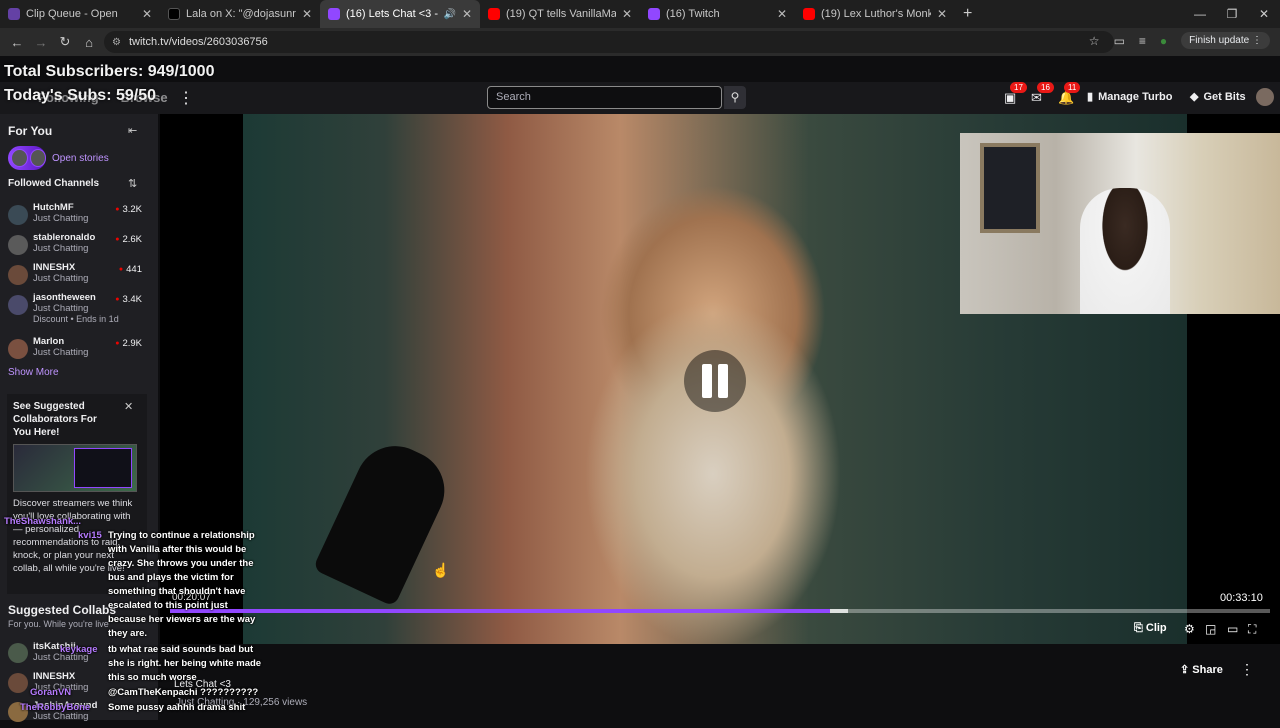 Image resolution: width=1280 pixels, height=728 pixels. Describe the element at coordinates (128, 406) in the screenshot. I see `close-icon: ✕` at that location.